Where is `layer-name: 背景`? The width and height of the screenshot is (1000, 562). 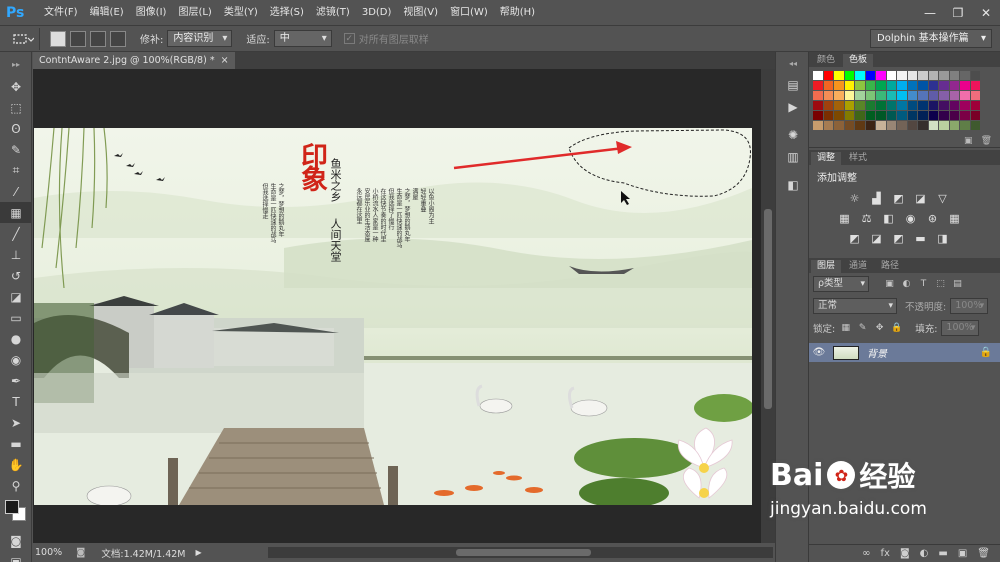
layer-name: 背景 is located at coordinates (923, 352).